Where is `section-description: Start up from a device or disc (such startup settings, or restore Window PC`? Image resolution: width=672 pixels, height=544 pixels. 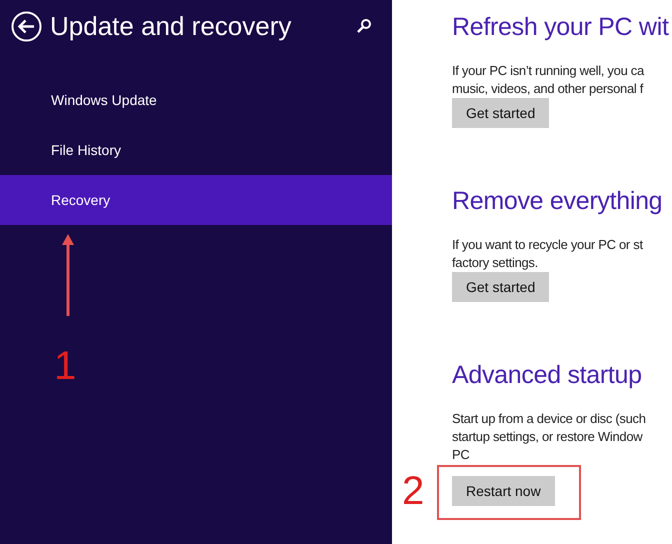 section-description: Start up from a device or disc (such startup settings, or restore Window PC is located at coordinates (549, 437).